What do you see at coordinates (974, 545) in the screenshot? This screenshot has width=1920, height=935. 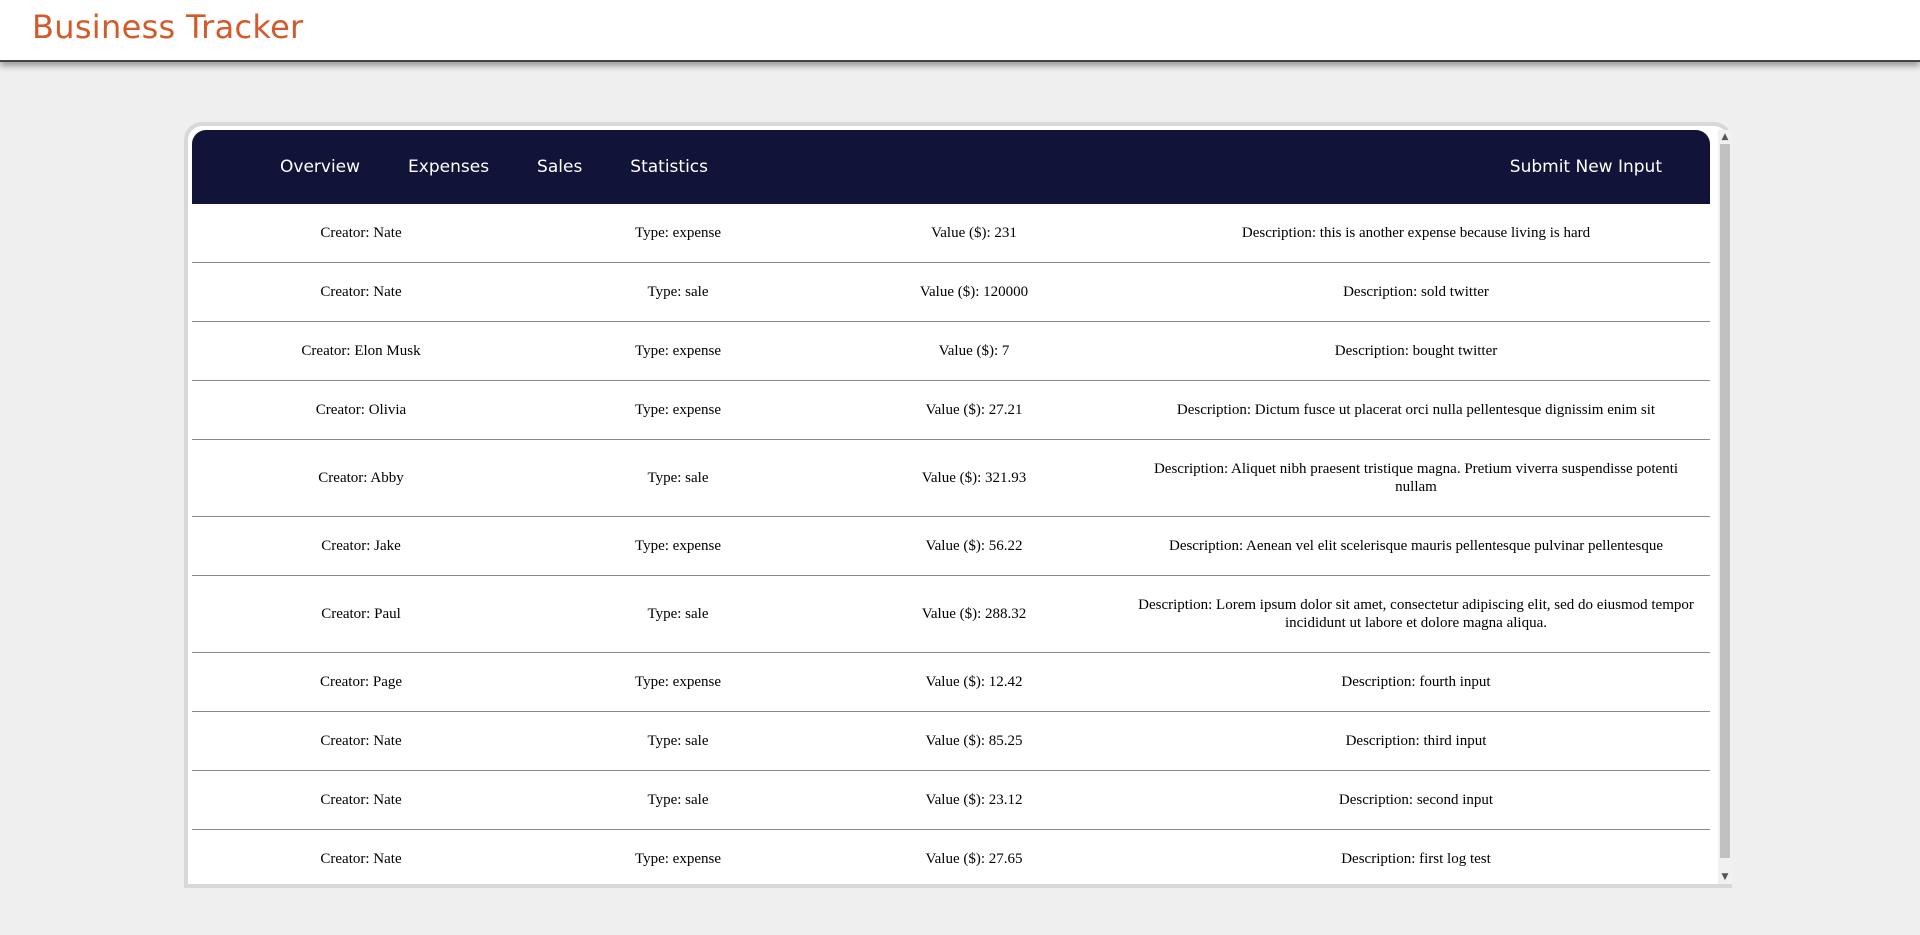 I see `entry-value: Value ($): 56.22` at bounding box center [974, 545].